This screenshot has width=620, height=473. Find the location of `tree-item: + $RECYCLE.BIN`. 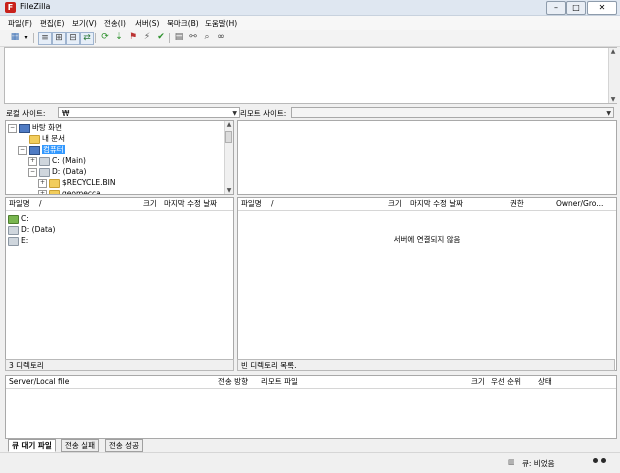

tree-item: + $RECYCLE.BIN is located at coordinates (115, 182).